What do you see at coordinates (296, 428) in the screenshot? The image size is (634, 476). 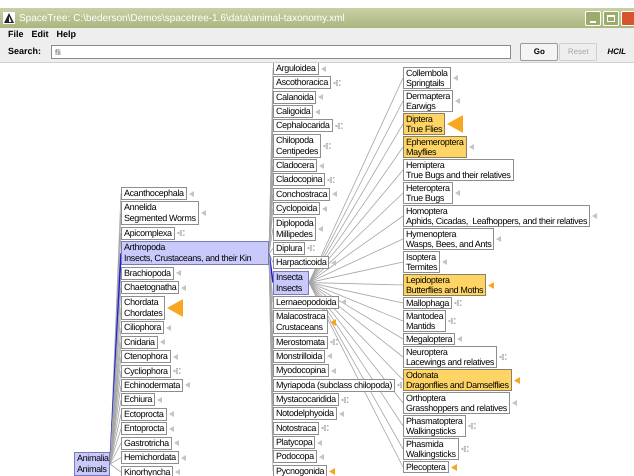 I see `tree-node: Notostraca` at bounding box center [296, 428].